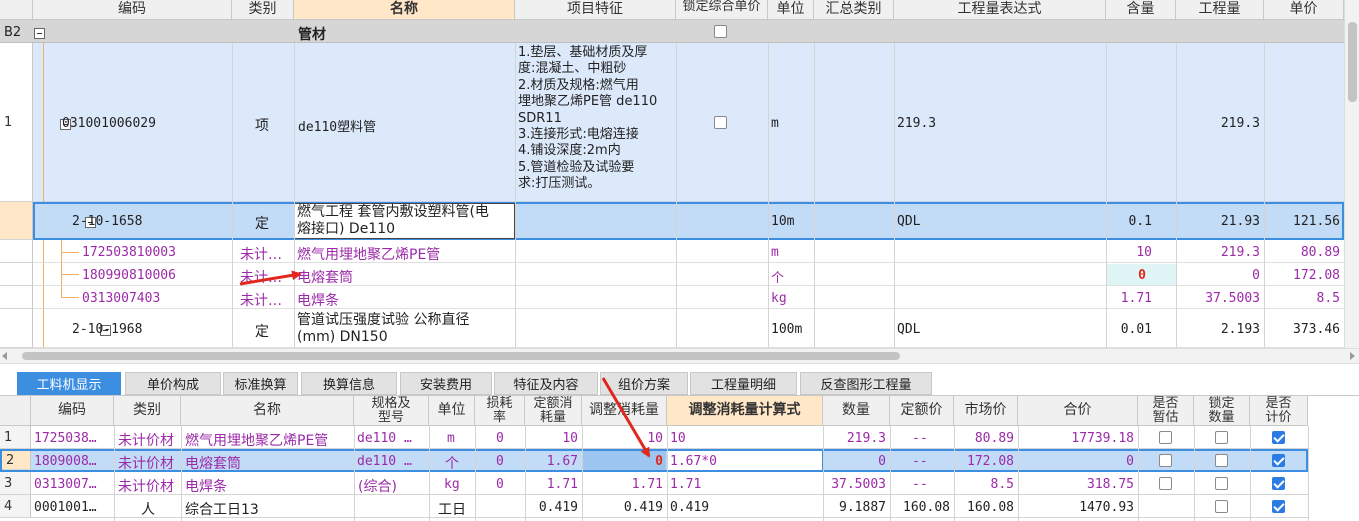  What do you see at coordinates (1352, 356) in the screenshot?
I see `scroll-right-icon` at bounding box center [1352, 356].